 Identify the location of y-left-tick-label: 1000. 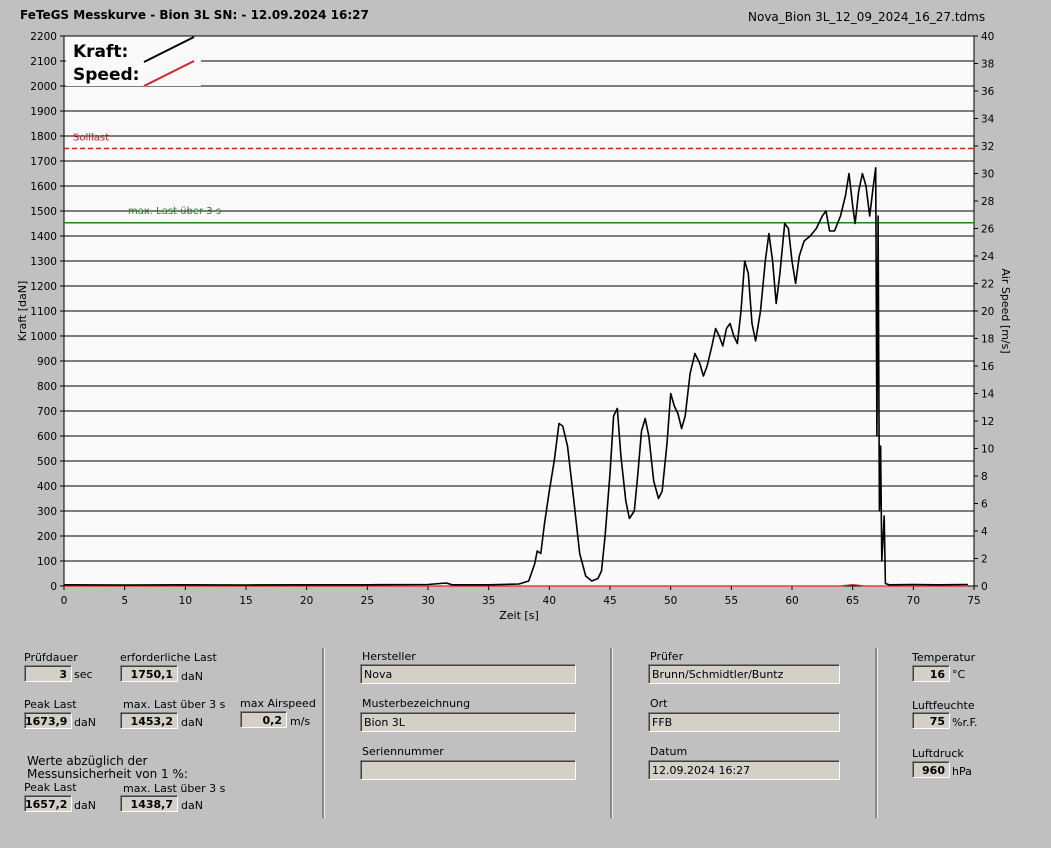
(43, 337).